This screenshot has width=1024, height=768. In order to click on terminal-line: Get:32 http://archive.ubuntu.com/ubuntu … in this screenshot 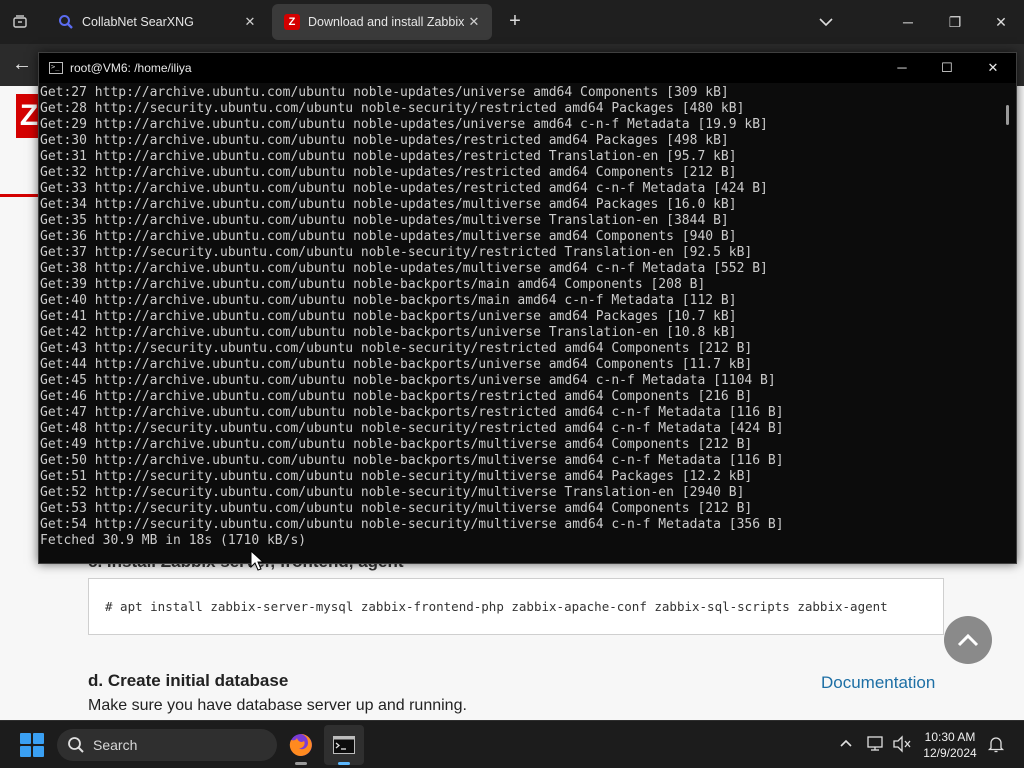, I will do `click(388, 172)`.